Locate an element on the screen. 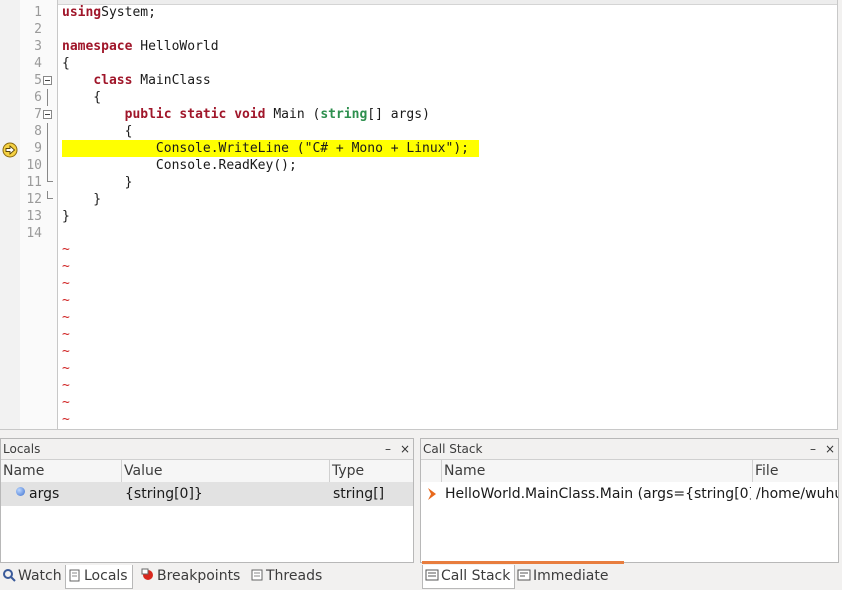  code-line: 11 } is located at coordinates (418, 182).